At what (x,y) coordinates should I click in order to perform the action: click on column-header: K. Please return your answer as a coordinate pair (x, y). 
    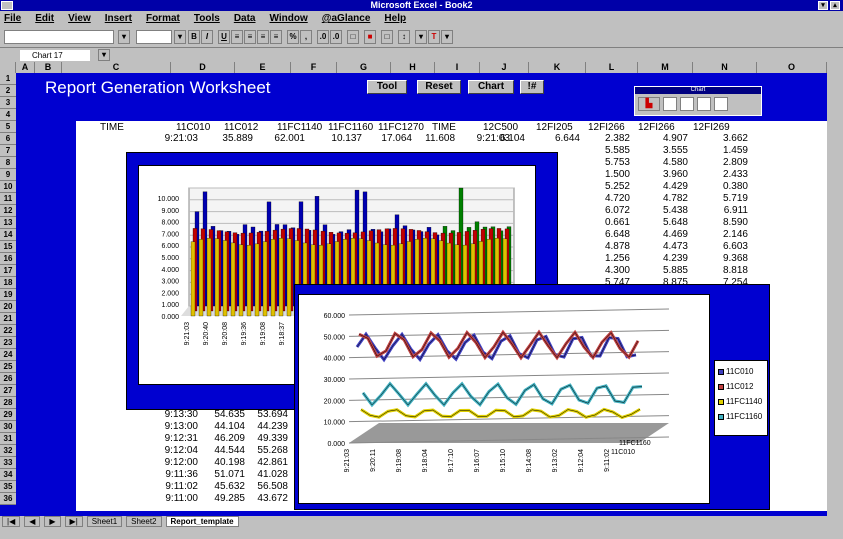
    Looking at the image, I should click on (557, 67).